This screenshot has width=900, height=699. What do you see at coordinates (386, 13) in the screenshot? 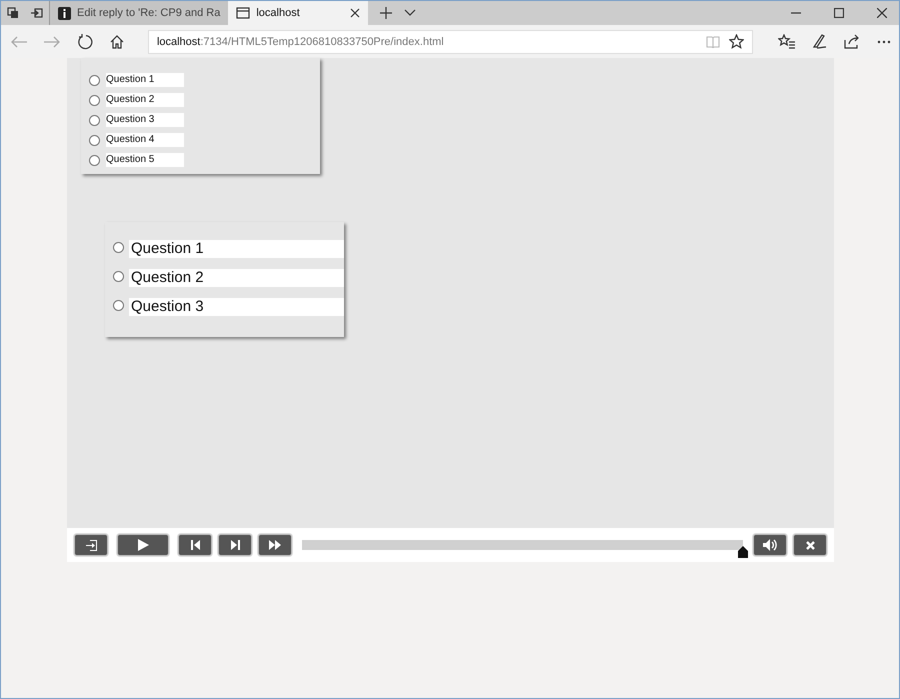
I see `new-tab-icon` at bounding box center [386, 13].